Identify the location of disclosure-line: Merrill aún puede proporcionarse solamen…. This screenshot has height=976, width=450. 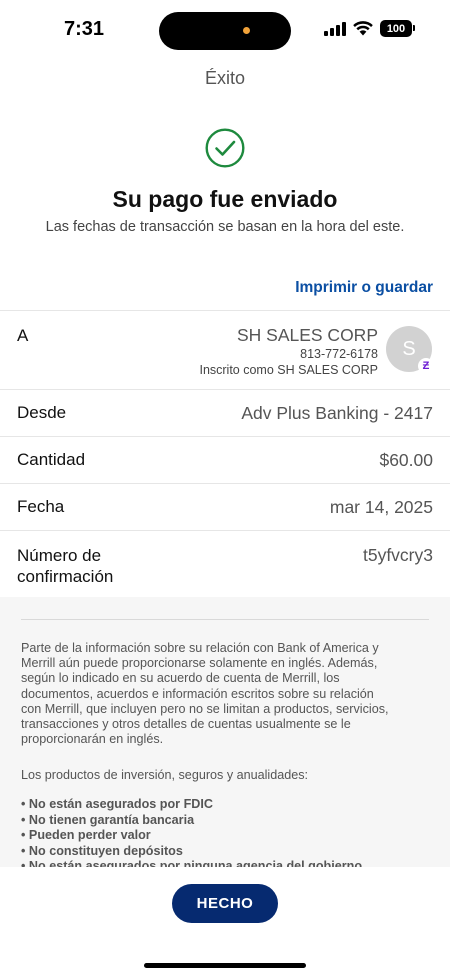
(199, 663).